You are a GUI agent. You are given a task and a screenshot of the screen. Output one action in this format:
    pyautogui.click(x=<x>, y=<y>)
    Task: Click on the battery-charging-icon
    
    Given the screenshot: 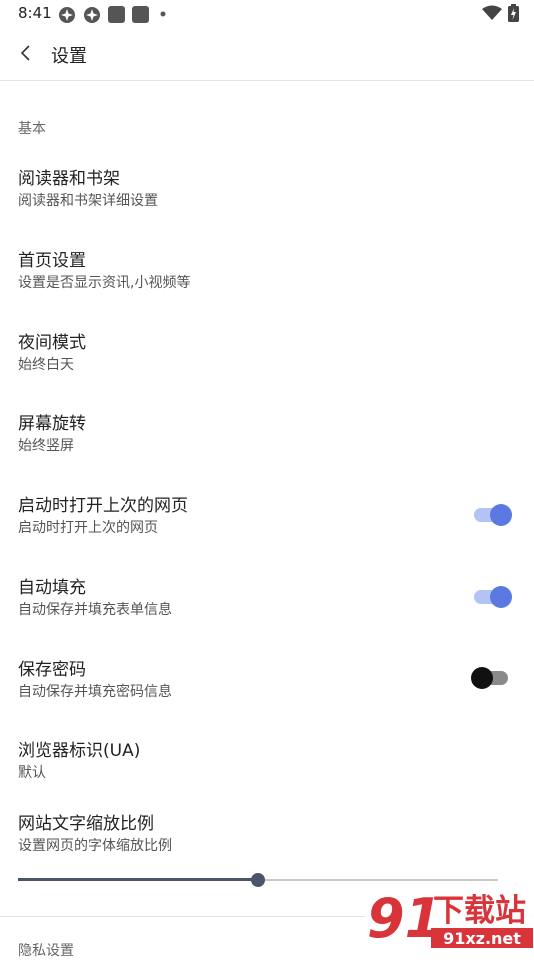 What is the action you would take?
    pyautogui.click(x=513, y=13)
    